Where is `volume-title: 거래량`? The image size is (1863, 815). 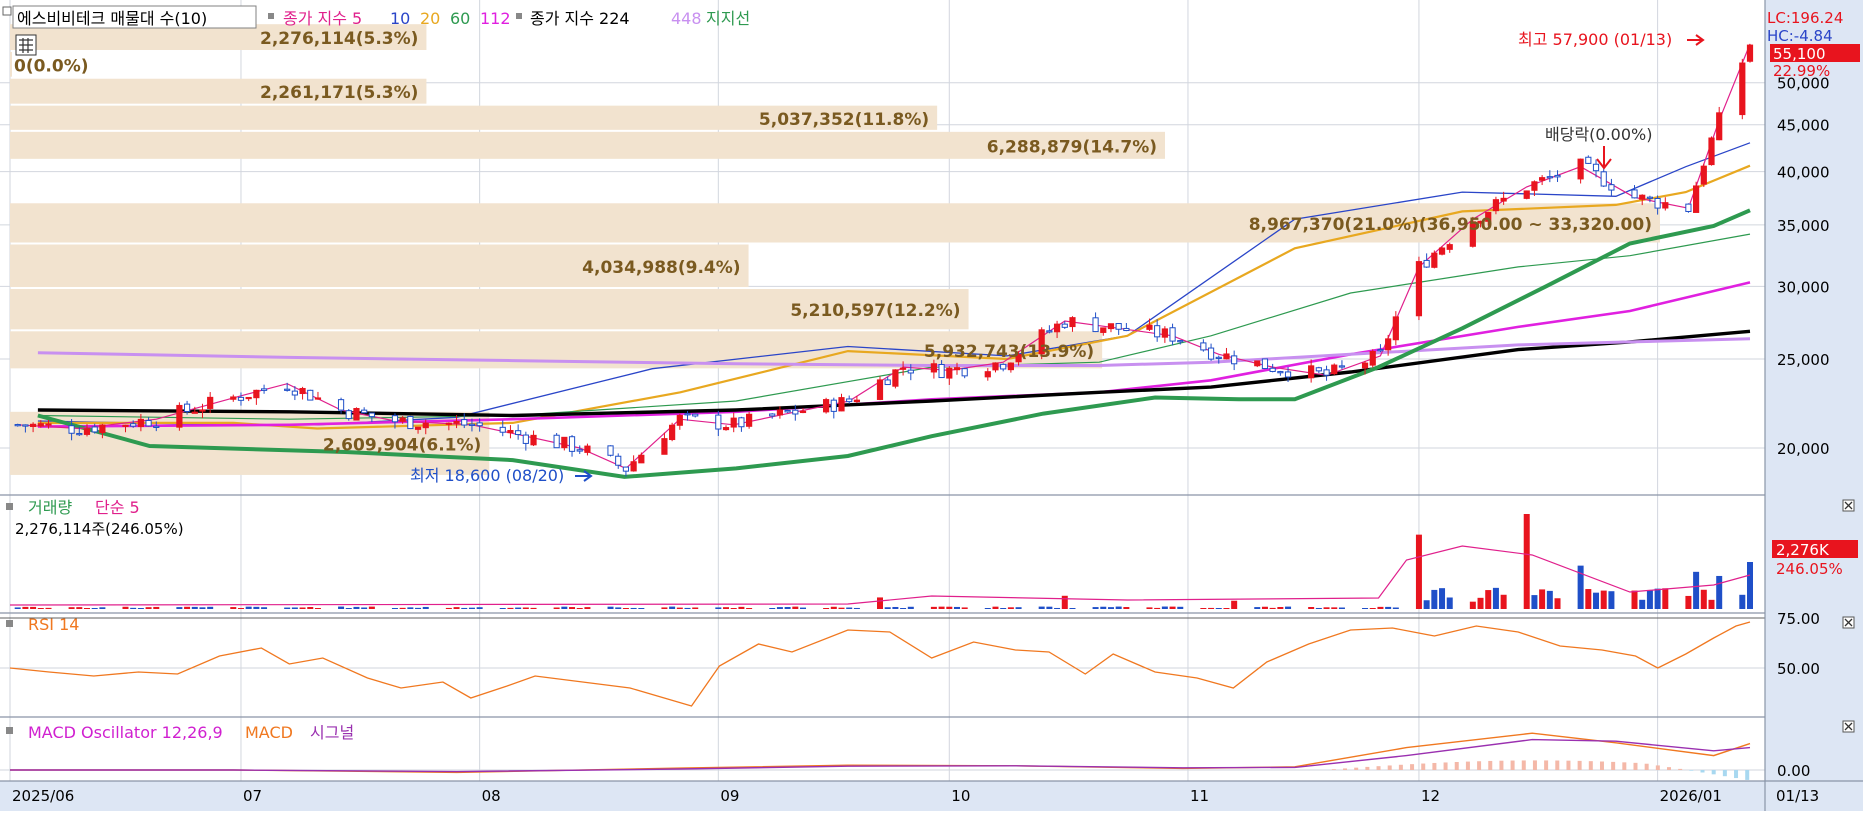
volume-title: 거래량 is located at coordinates (50, 507).